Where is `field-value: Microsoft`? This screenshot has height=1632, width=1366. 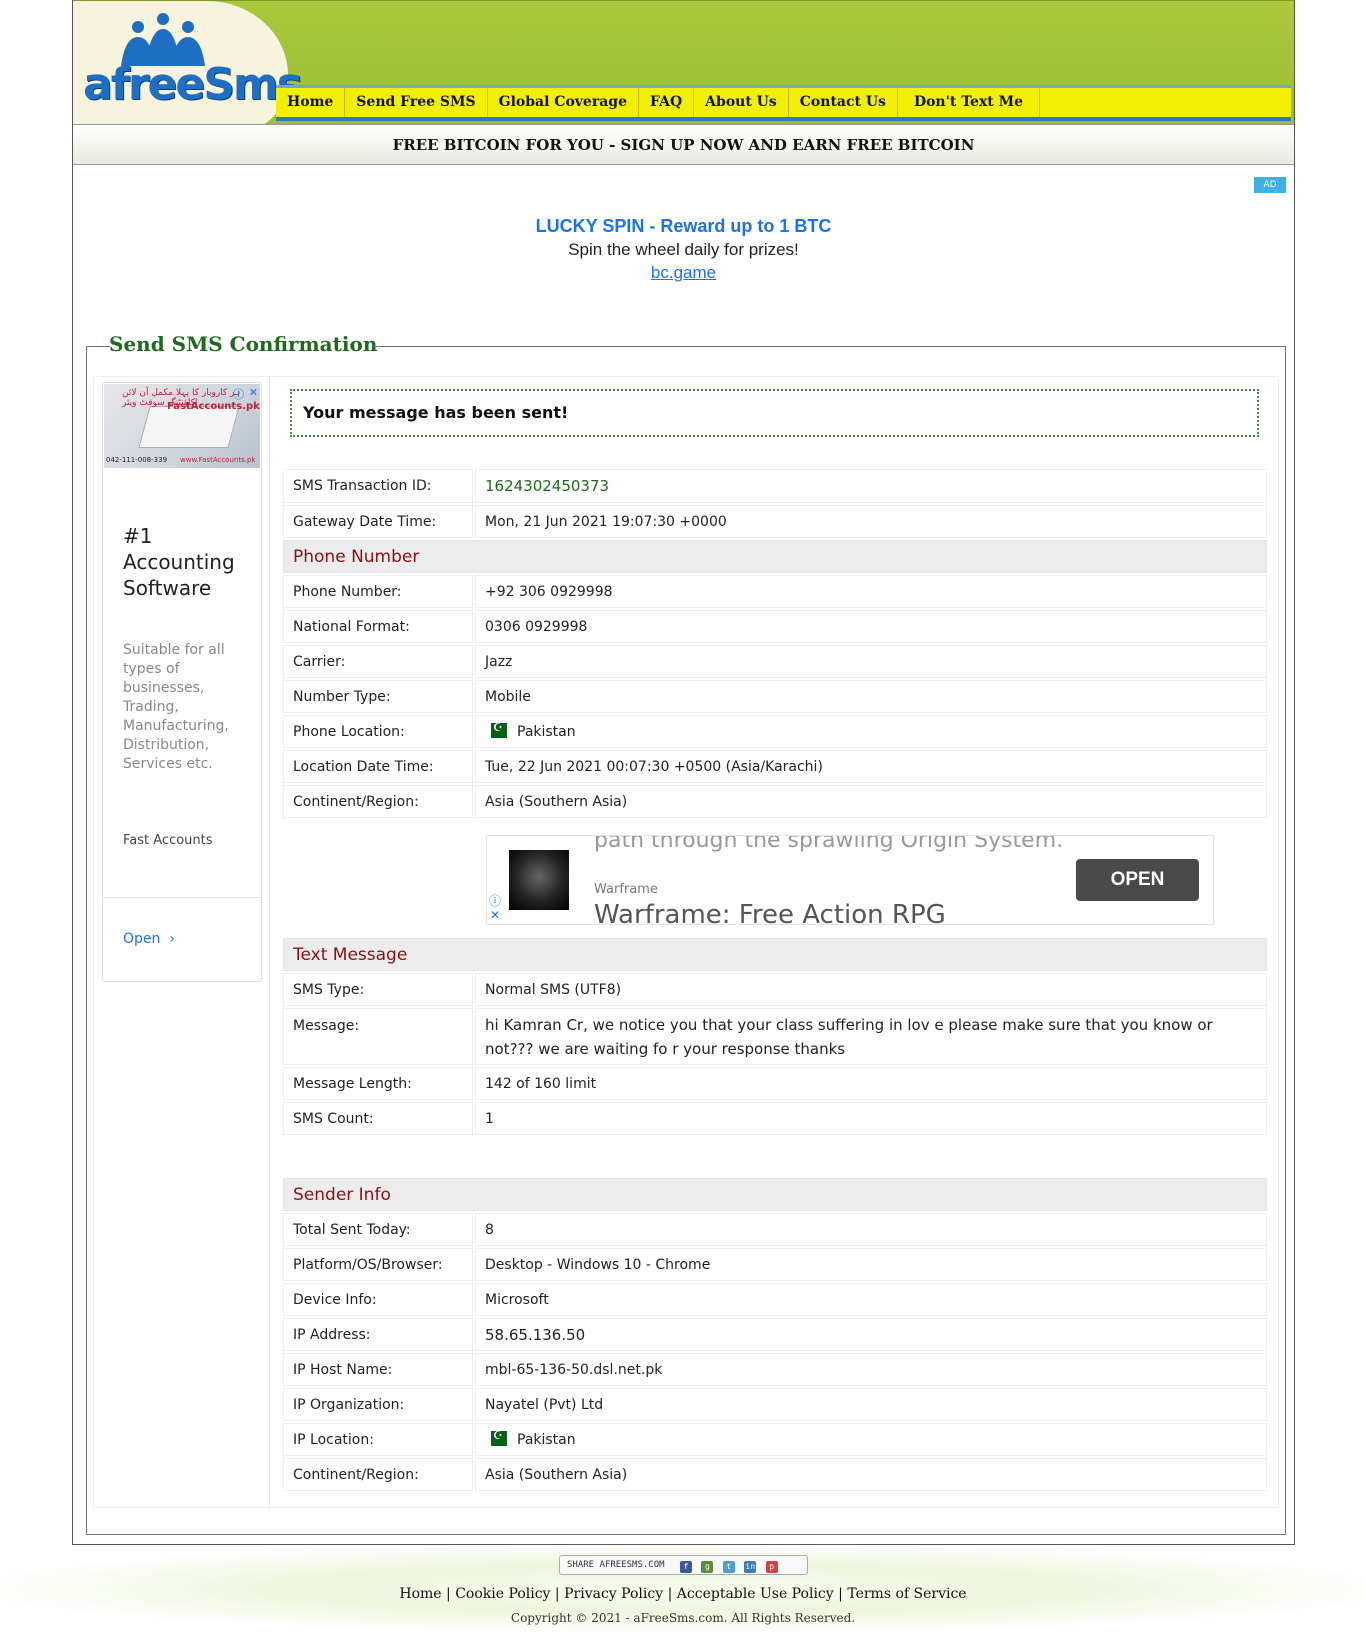
field-value: Microsoft is located at coordinates (871, 1299).